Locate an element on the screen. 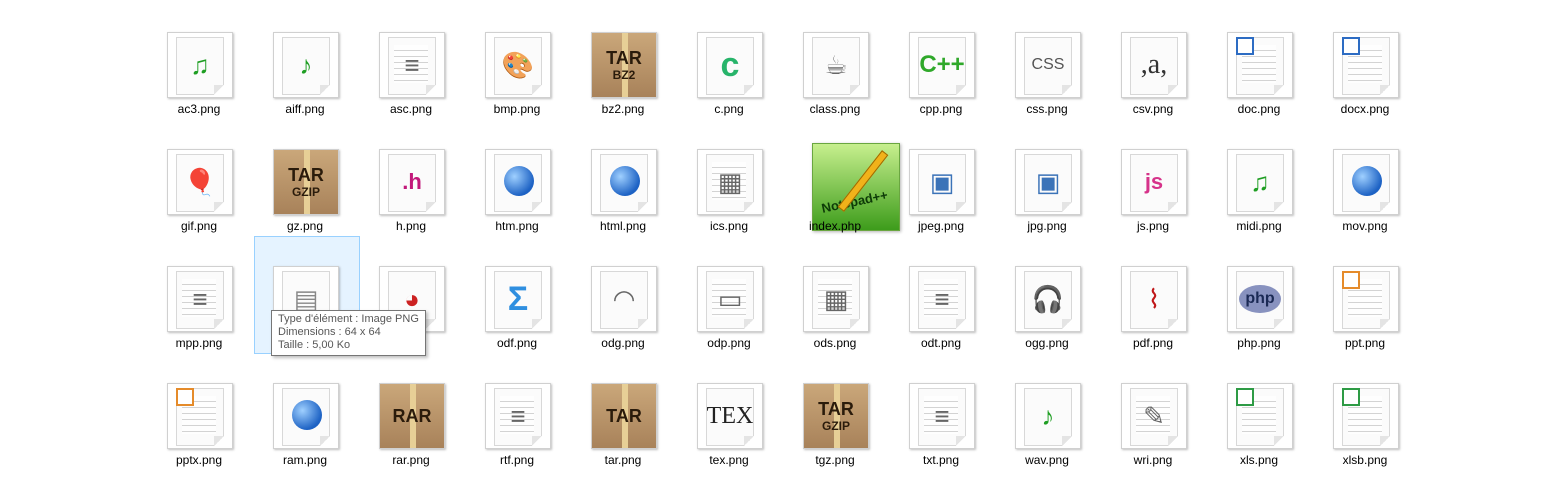  file-item: xlsb.png is located at coordinates (1365, 441).